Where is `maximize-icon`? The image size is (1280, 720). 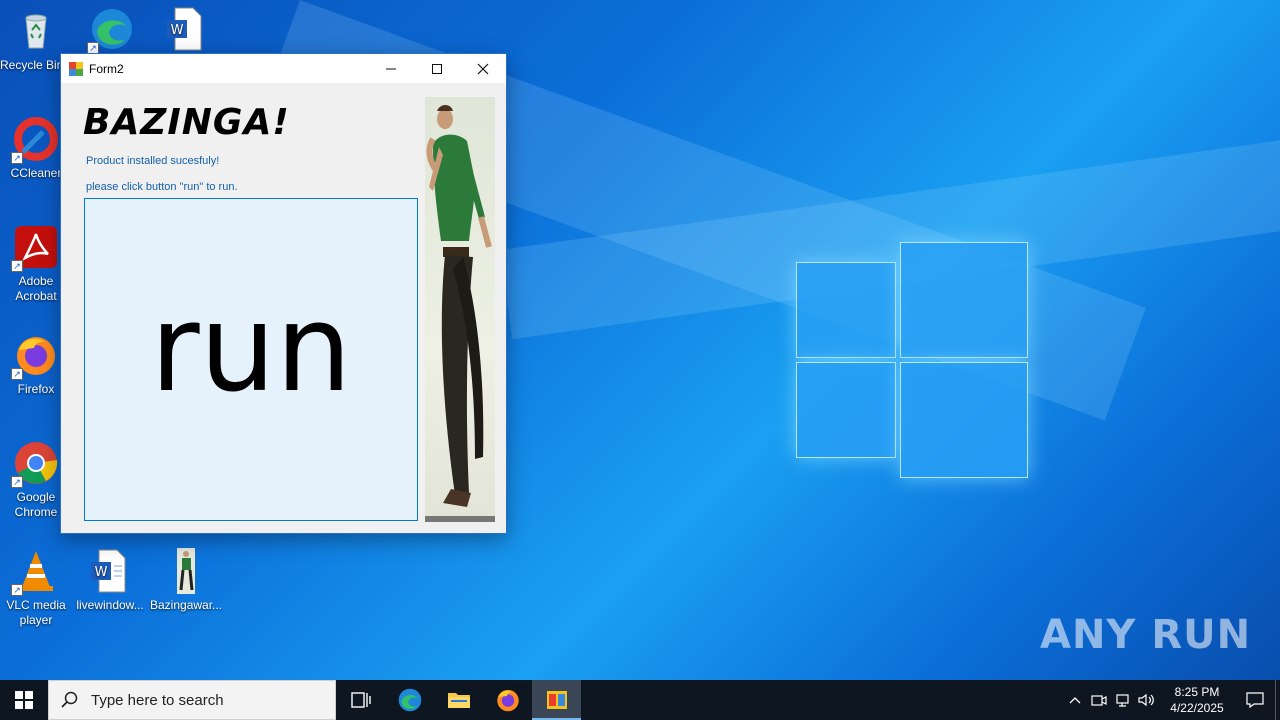 maximize-icon is located at coordinates (437, 68).